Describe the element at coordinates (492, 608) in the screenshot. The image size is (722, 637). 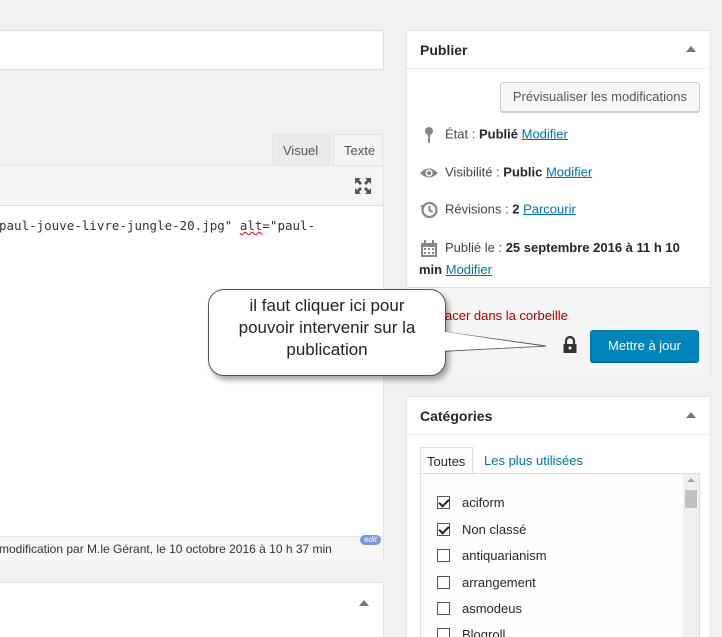
I see `category-label: asmodeus` at that location.